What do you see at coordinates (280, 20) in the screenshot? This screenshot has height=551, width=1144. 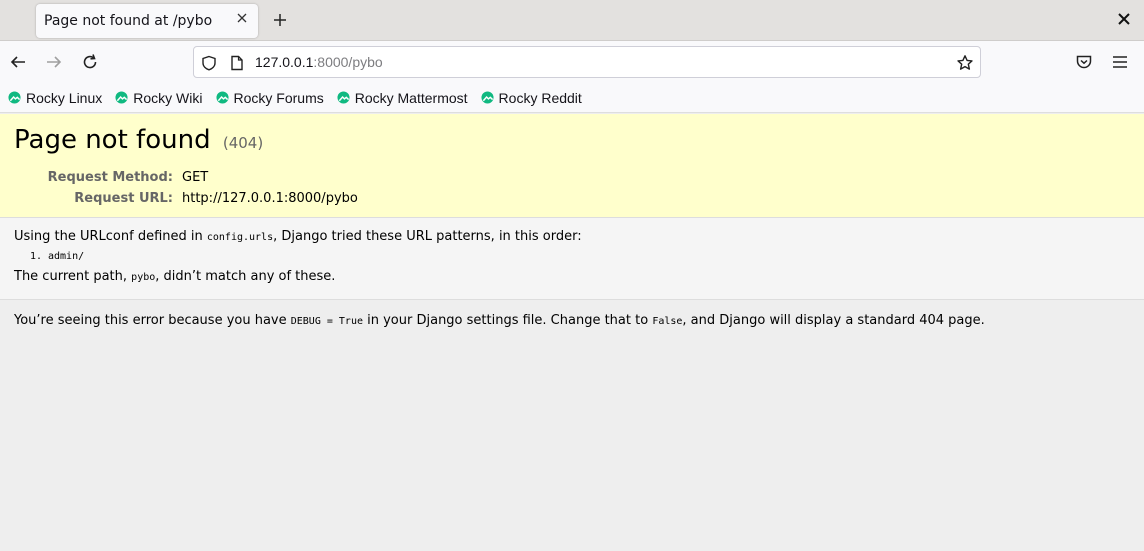 I see `plus-icon` at bounding box center [280, 20].